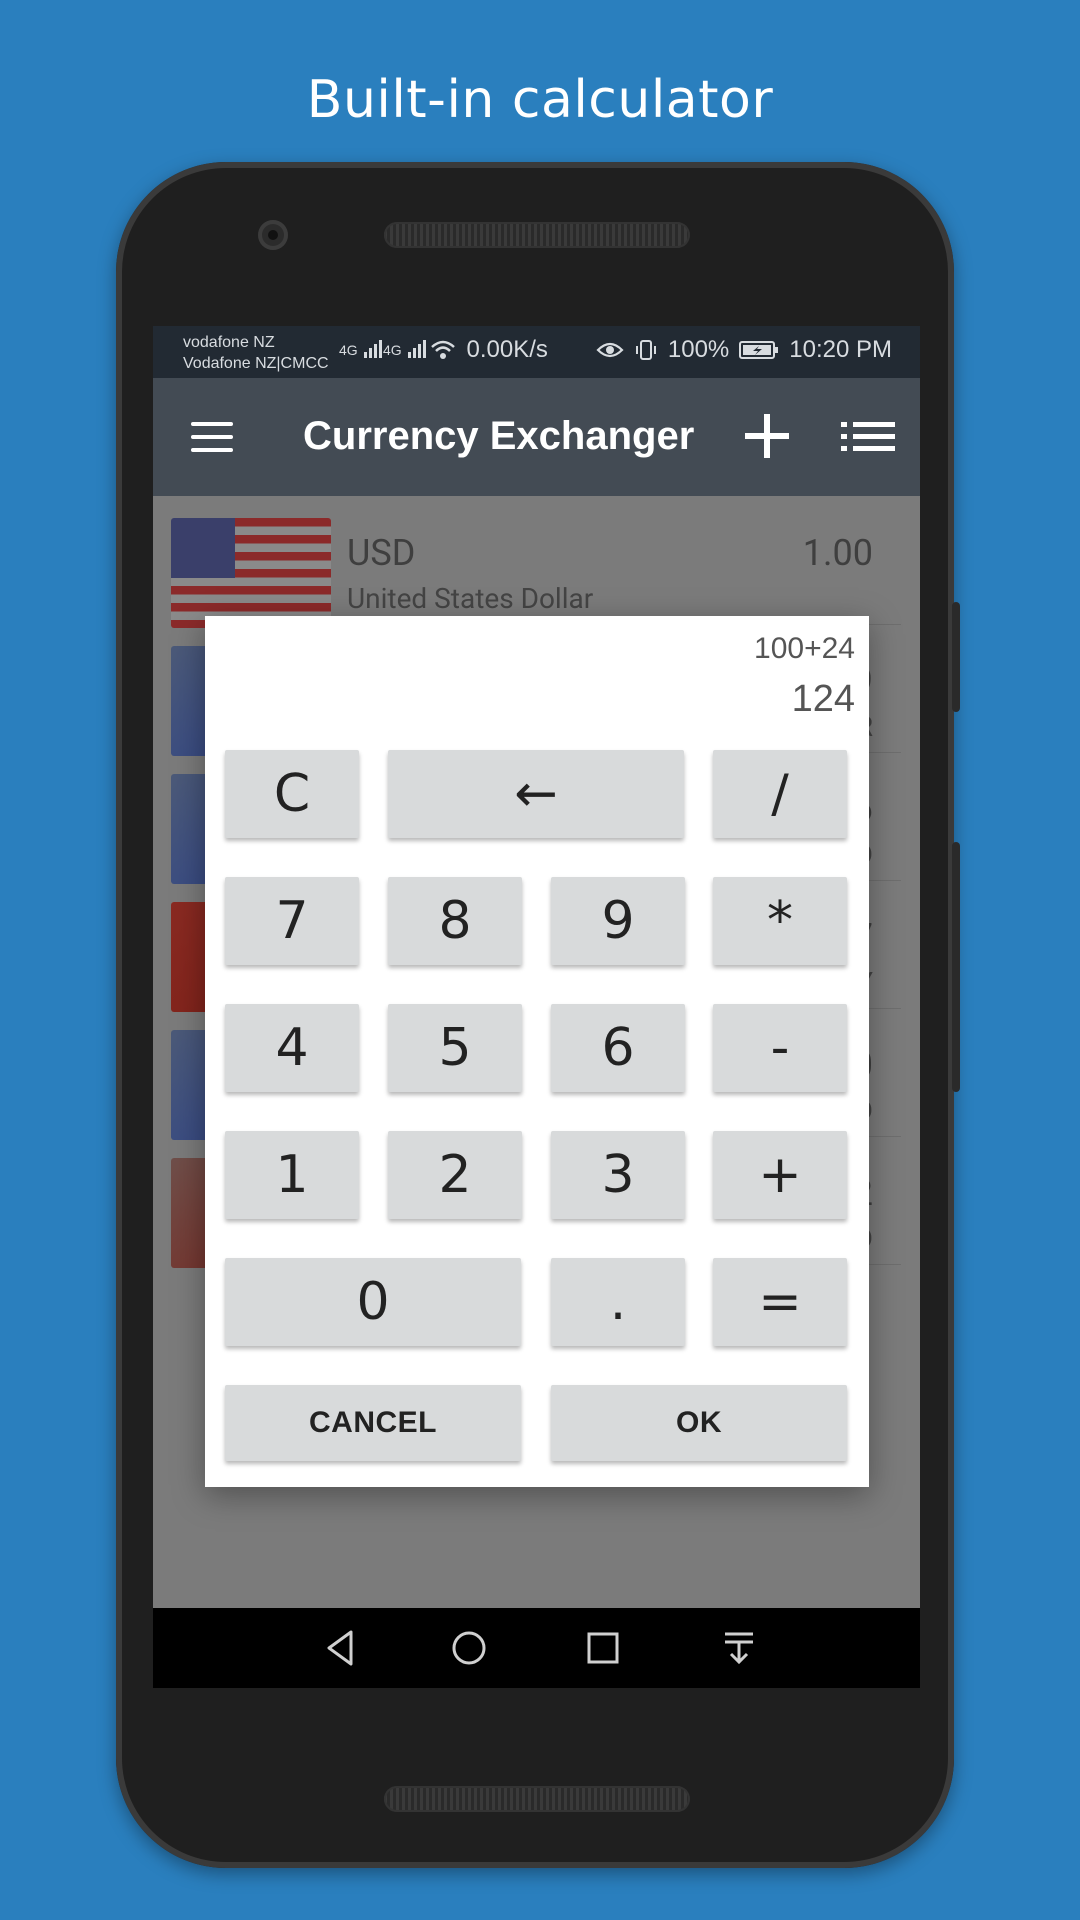 The image size is (1080, 1920). Describe the element at coordinates (536, 794) in the screenshot. I see `backspace-key: ←` at that location.